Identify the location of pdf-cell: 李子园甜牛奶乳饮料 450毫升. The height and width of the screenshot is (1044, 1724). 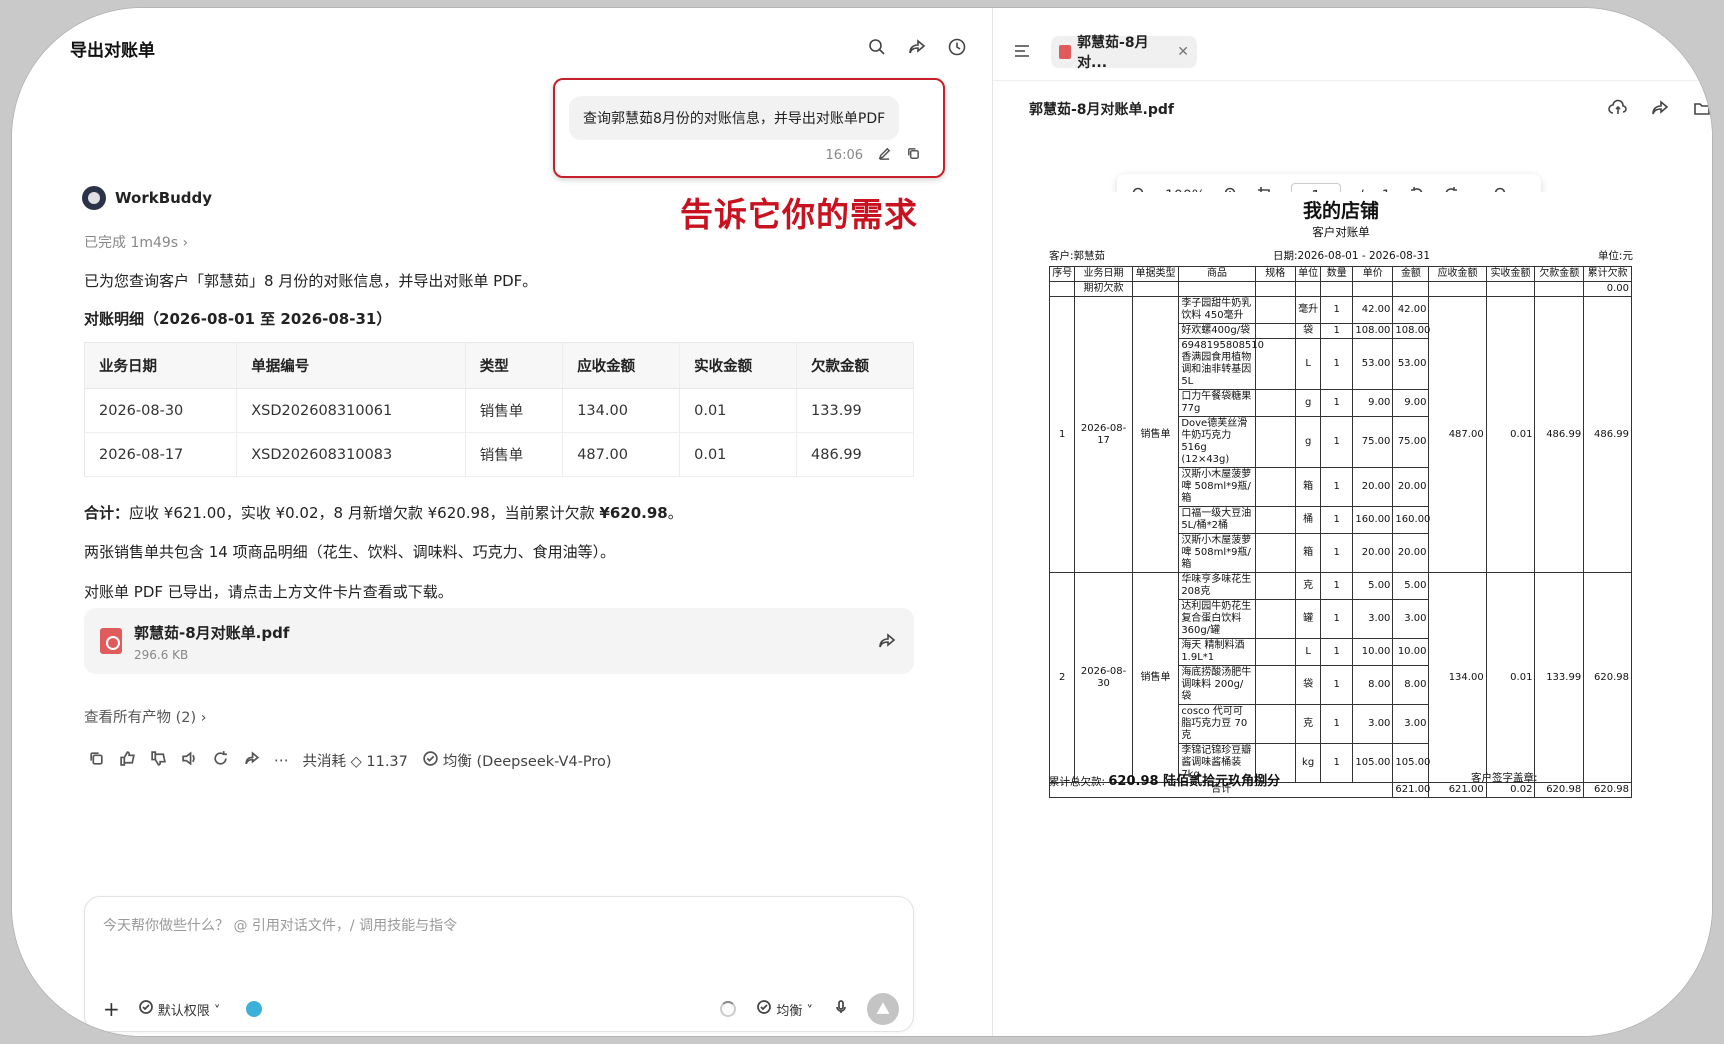
(1217, 310).